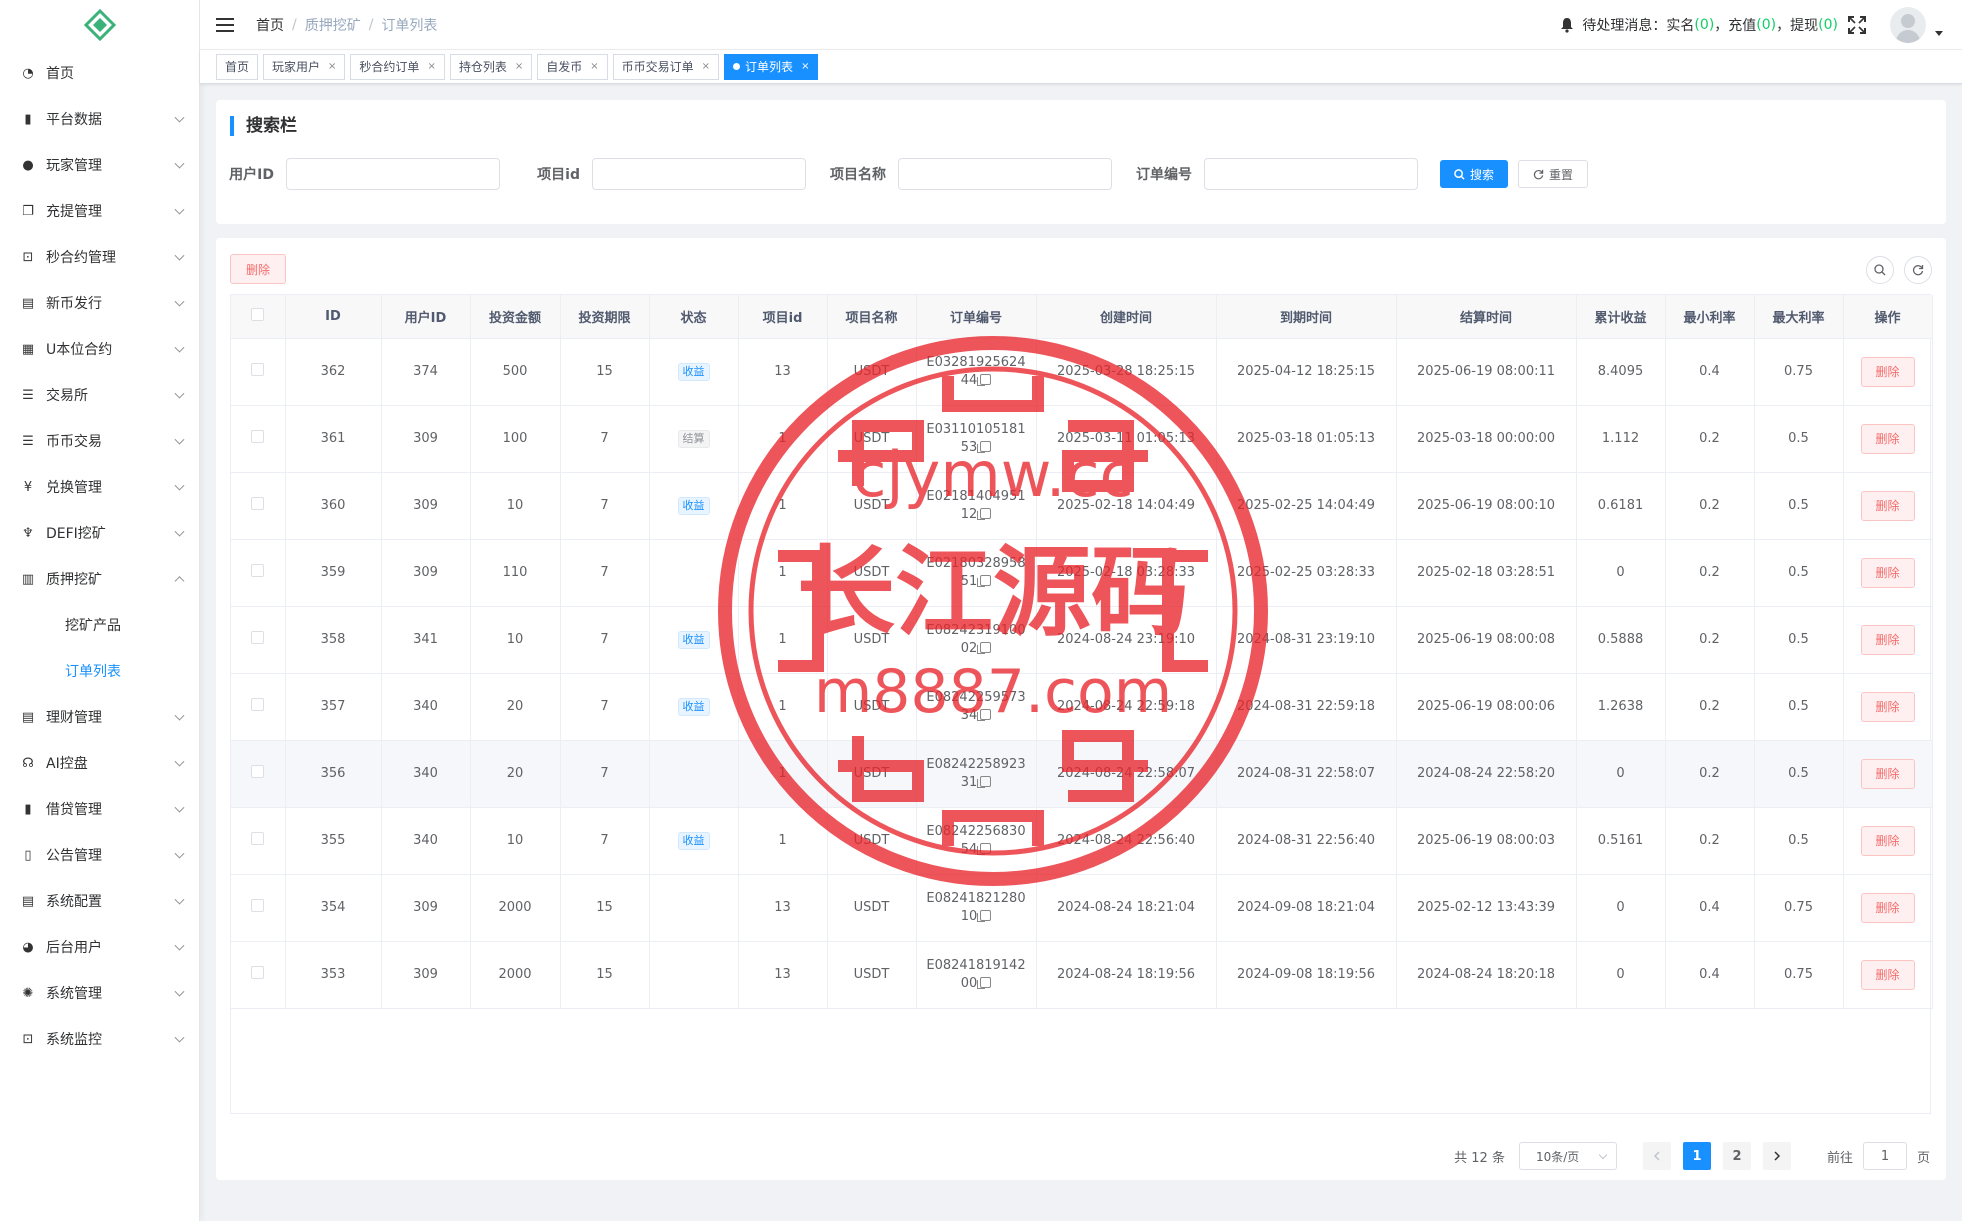  Describe the element at coordinates (393, 174) in the screenshot. I see `user-id-input` at that location.